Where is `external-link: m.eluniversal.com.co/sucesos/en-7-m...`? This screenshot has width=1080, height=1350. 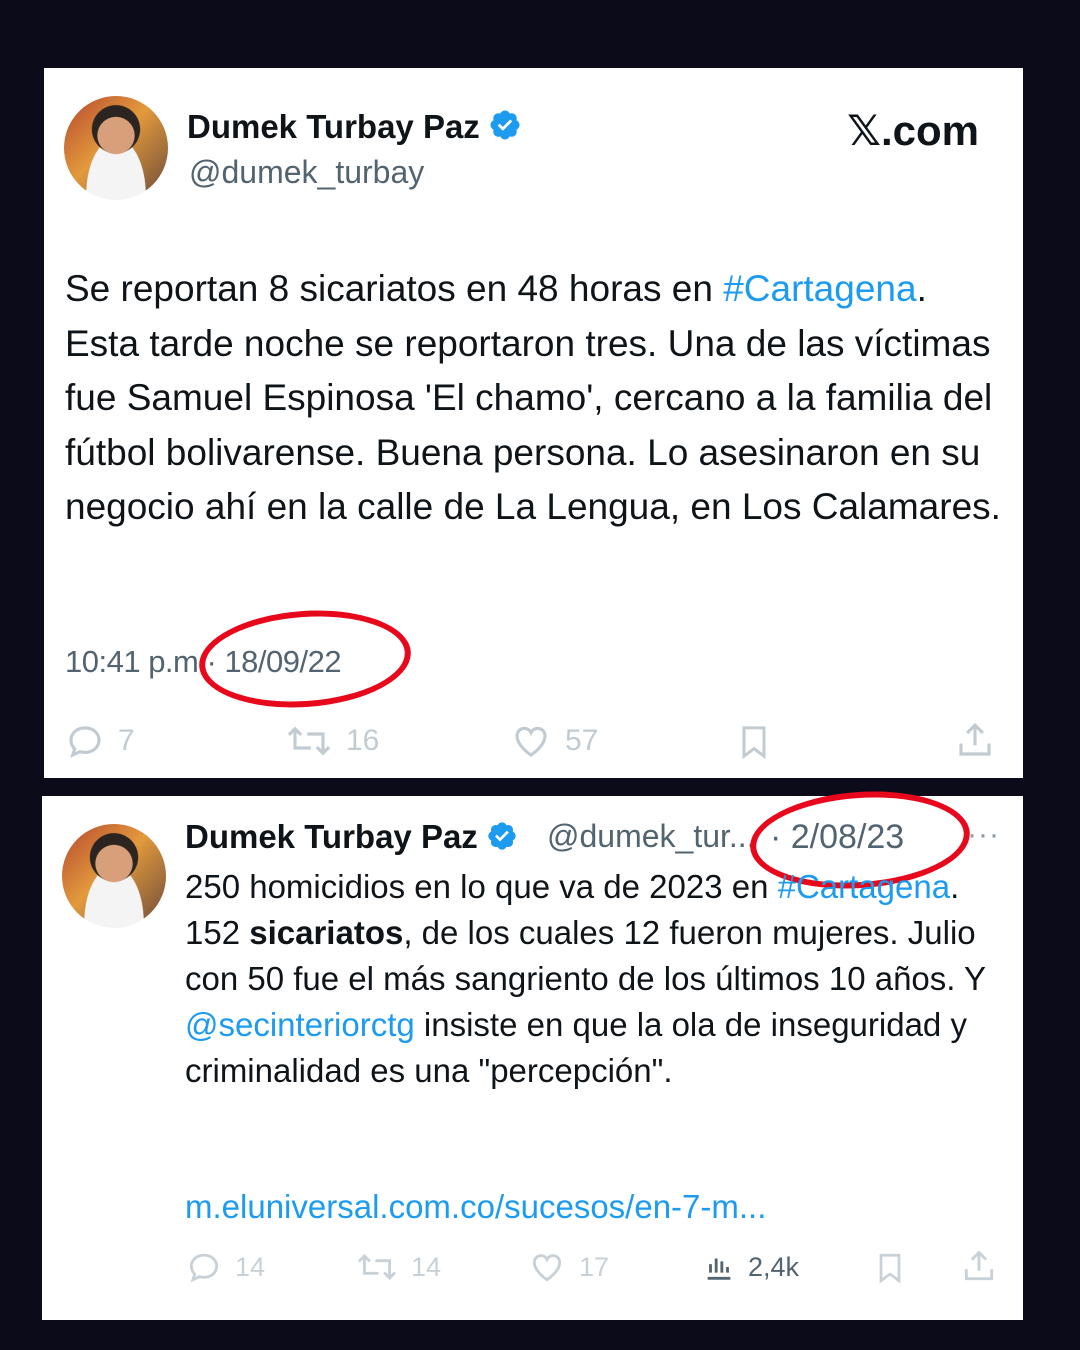 external-link: m.eluniversal.com.co/sucesos/en-7-m... is located at coordinates (475, 1207).